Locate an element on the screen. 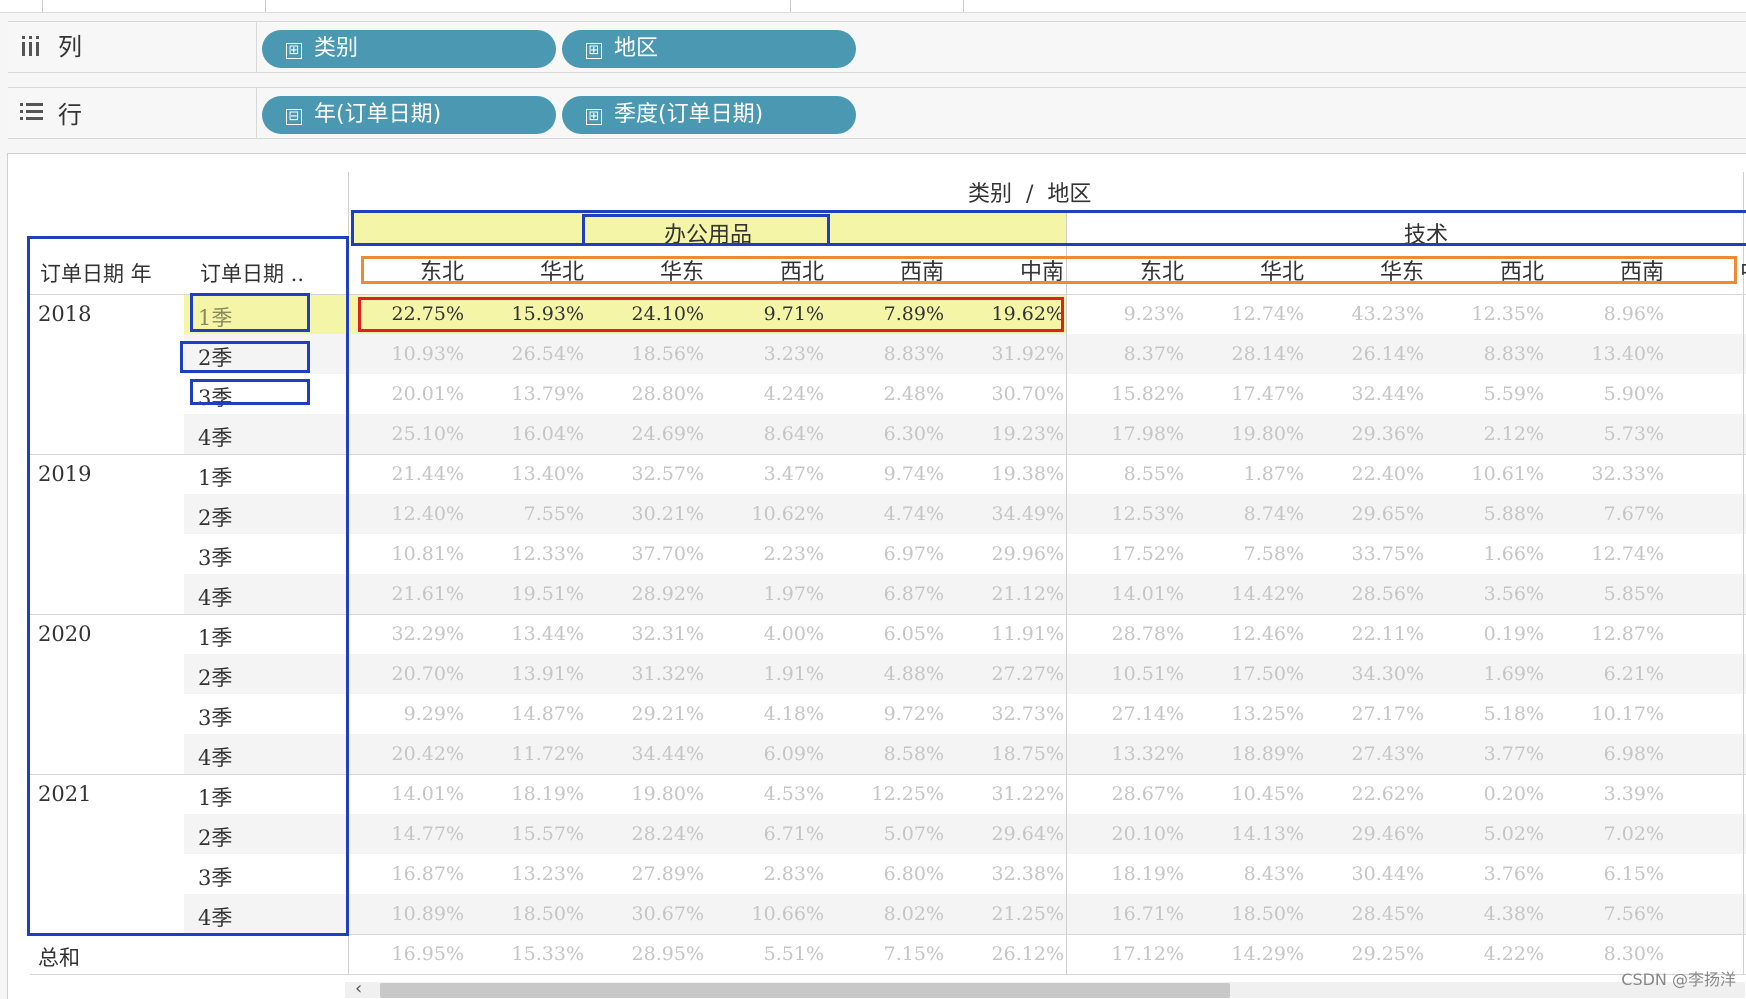 This screenshot has height=999, width=1746. table-cell: 19.23% is located at coordinates (1010, 434).